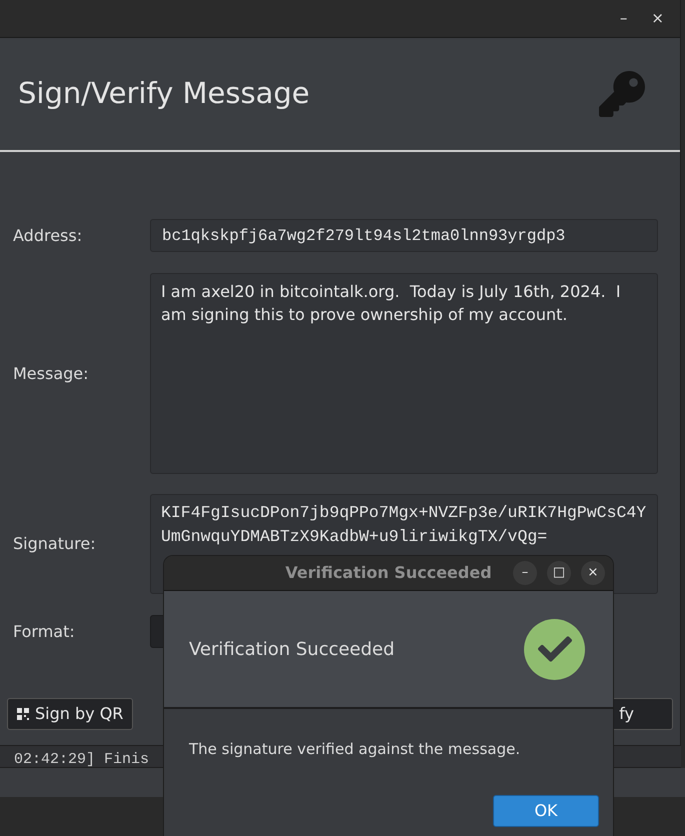 The height and width of the screenshot is (836, 685). What do you see at coordinates (622, 94) in the screenshot?
I see `key-icon` at bounding box center [622, 94].